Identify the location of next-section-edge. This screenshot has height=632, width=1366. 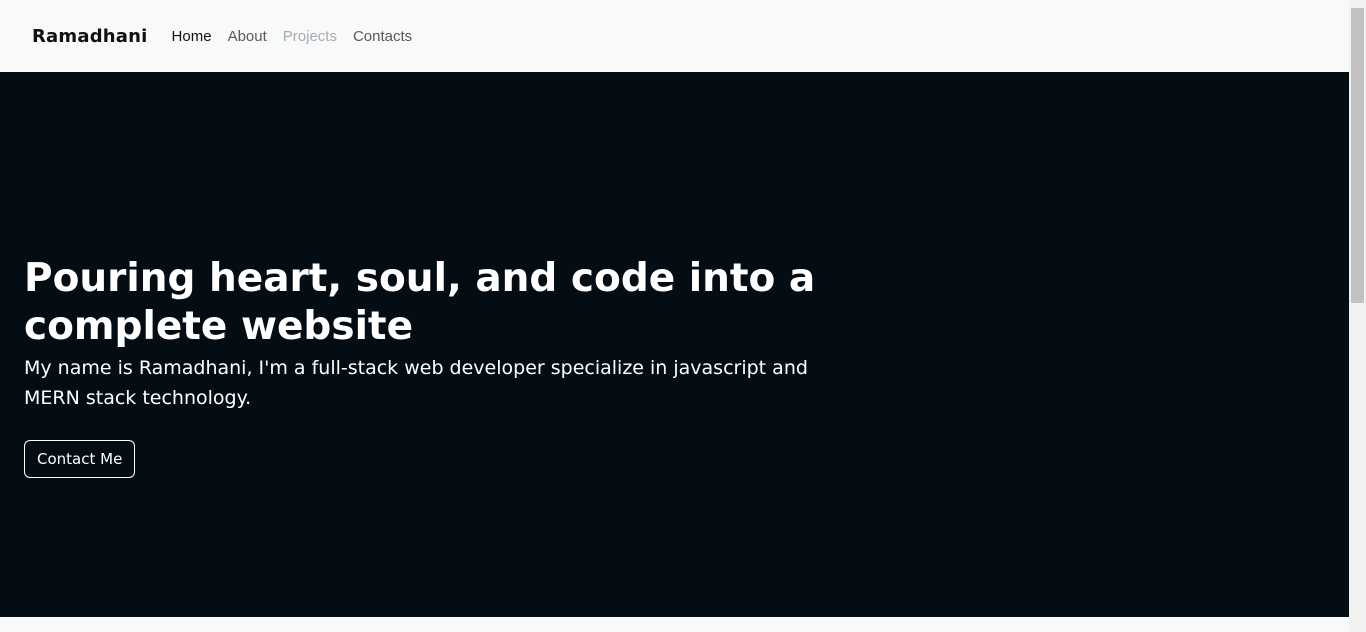
(674, 624).